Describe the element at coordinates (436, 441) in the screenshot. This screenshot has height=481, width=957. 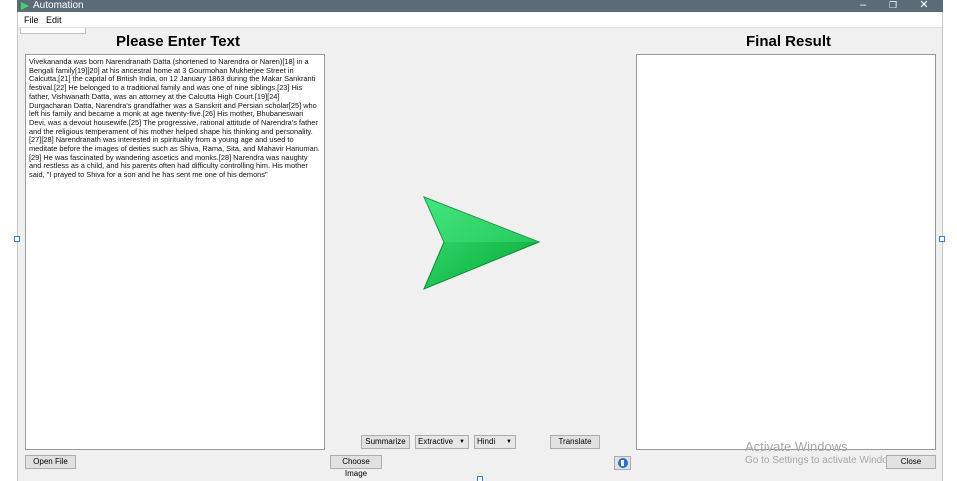
I see `summary-type-value: Extractive` at that location.